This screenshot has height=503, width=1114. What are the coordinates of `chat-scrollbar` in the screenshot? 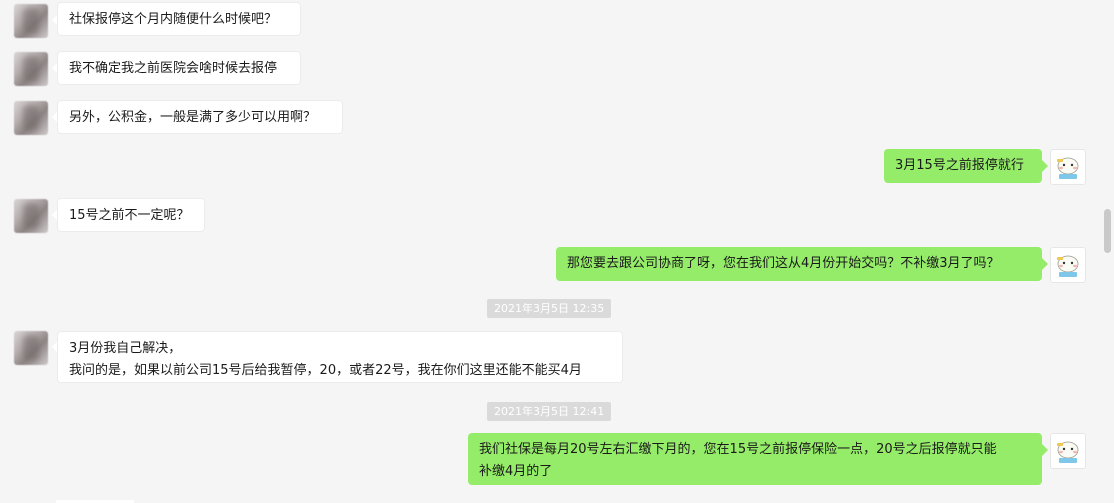 It's located at (1107, 231).